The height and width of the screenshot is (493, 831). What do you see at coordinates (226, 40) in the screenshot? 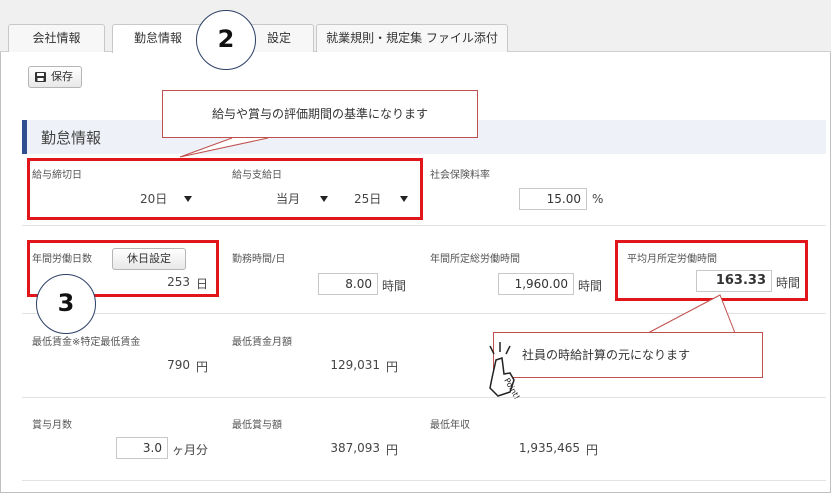
I see `step-number-2: 2` at bounding box center [226, 40].